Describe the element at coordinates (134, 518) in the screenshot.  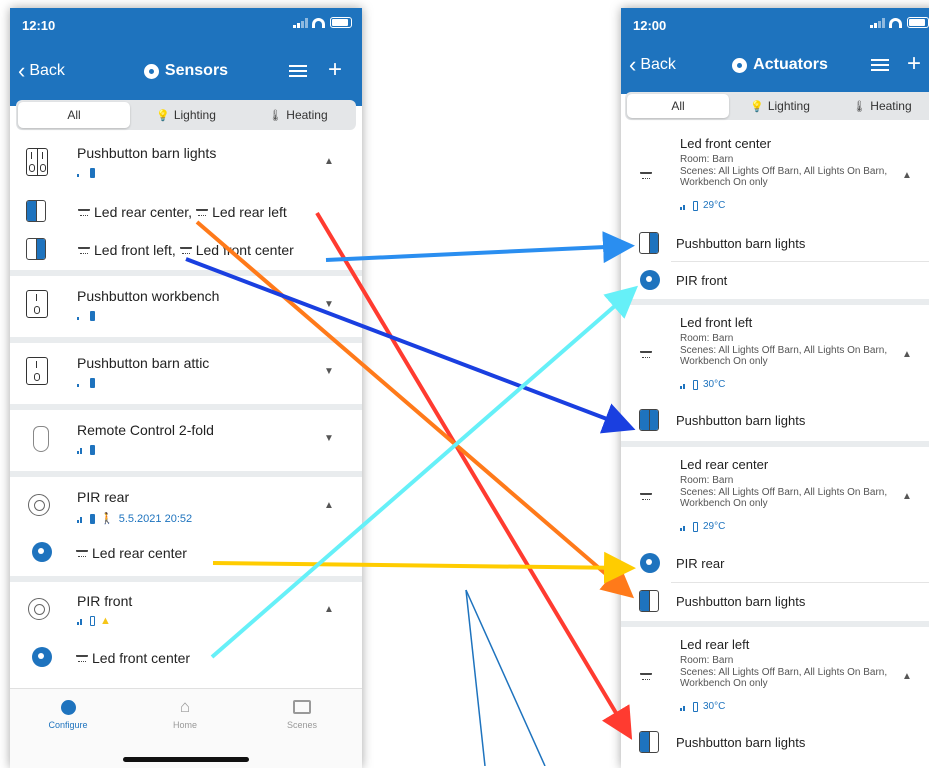
I see `sensor-status: 🚶 5.5.2021 20:52` at that location.